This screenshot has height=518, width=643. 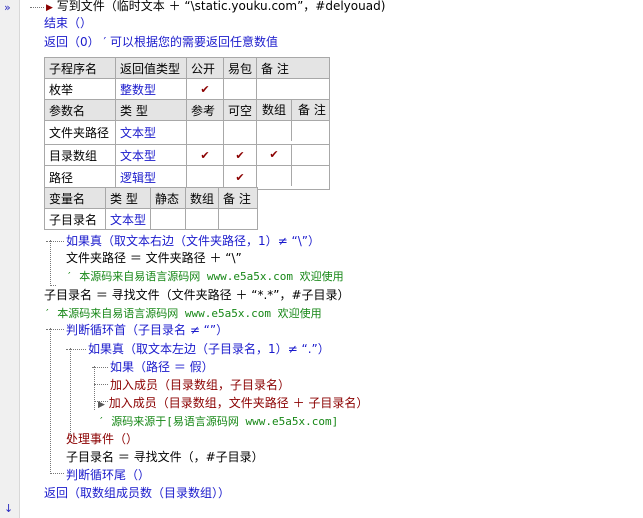 I want to click on param-row: 文件夹路径 文本型, so click(x=187, y=132).